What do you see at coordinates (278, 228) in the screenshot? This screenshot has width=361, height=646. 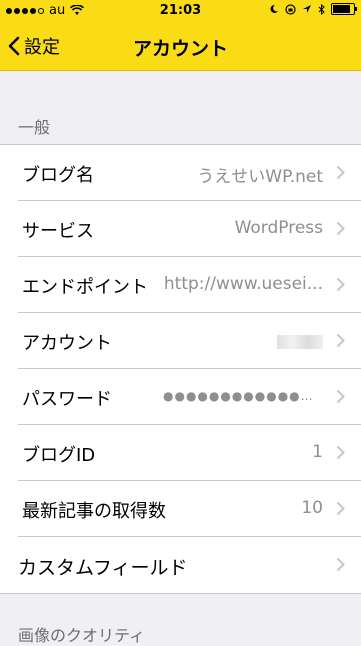 I see `row-value: WordPress` at bounding box center [278, 228].